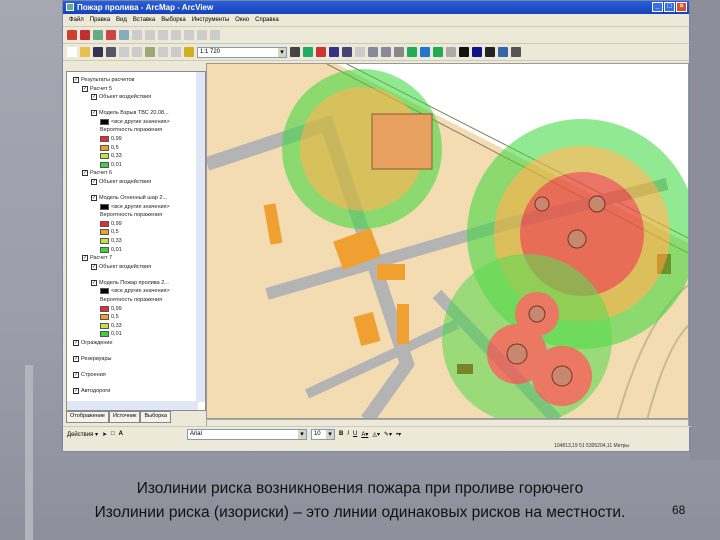 The width and height of the screenshot is (720, 540). What do you see at coordinates (82, 434) in the screenshot?
I see `drawing-actions-menu: Действия ▾` at bounding box center [82, 434].